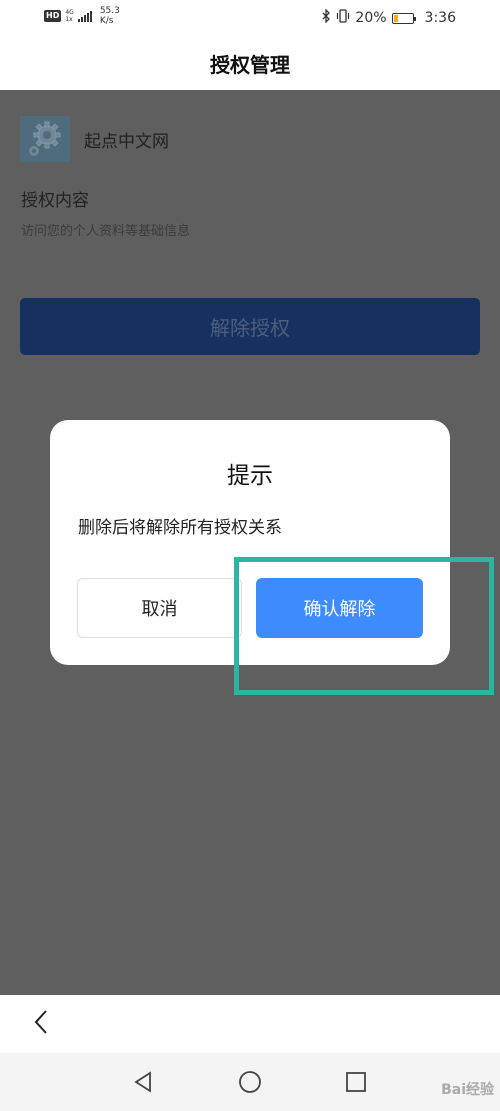  What do you see at coordinates (126, 141) in the screenshot?
I see `app-name: 起点中文网` at bounding box center [126, 141].